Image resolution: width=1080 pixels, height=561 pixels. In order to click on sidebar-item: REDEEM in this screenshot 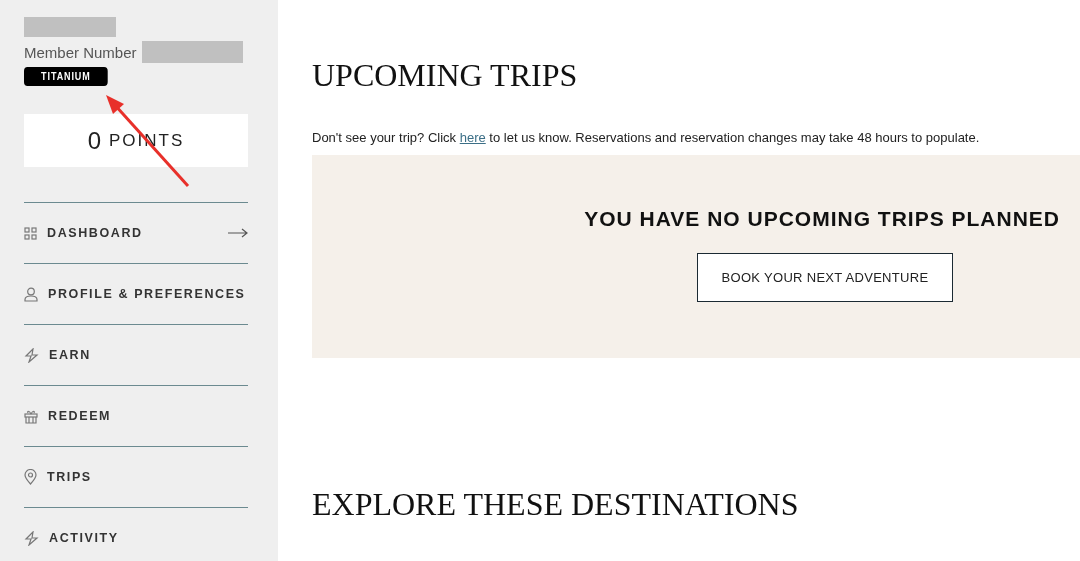, I will do `click(136, 415)`.